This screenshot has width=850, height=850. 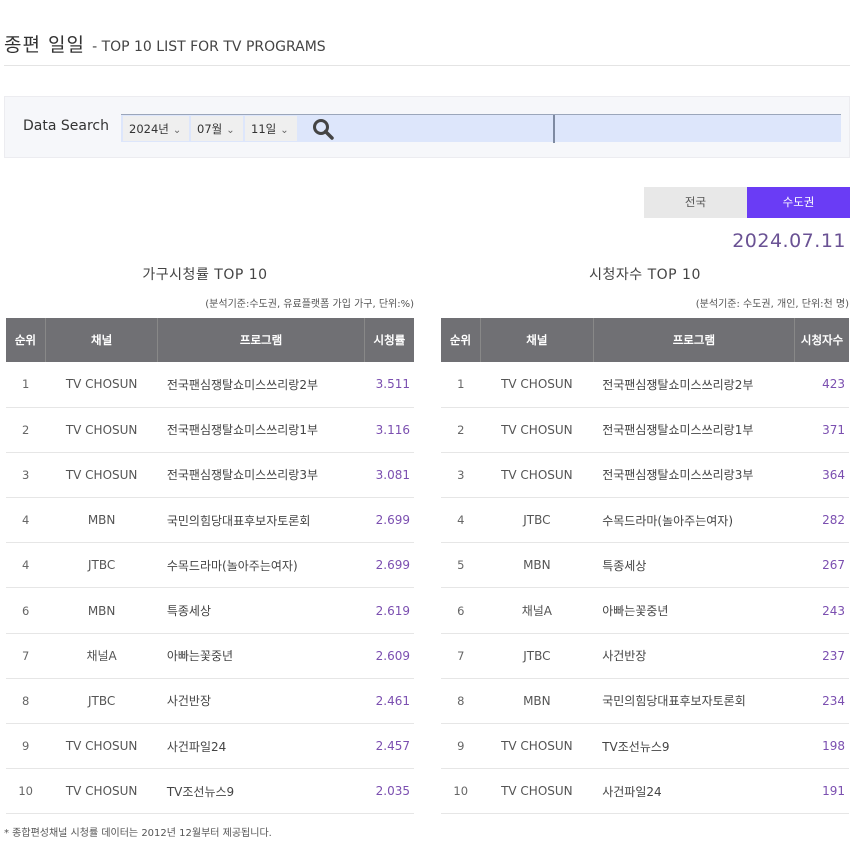 What do you see at coordinates (264, 129) in the screenshot?
I see `day-select-value: 11일` at bounding box center [264, 129].